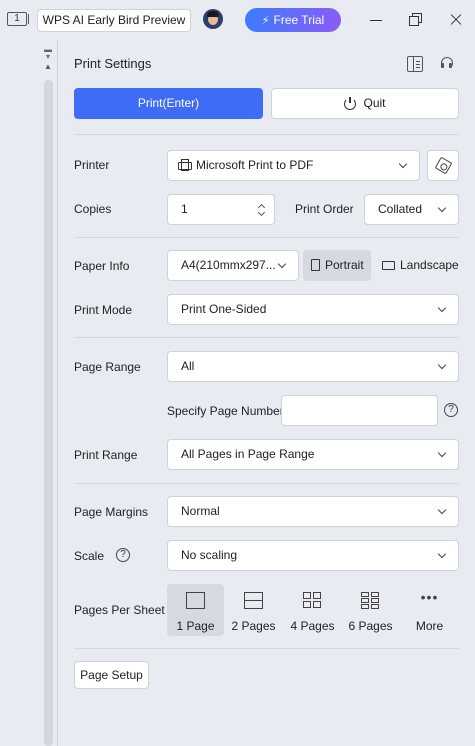 This screenshot has width=475, height=746. Describe the element at coordinates (313, 511) in the screenshot. I see `page-margins-select: Normal` at that location.